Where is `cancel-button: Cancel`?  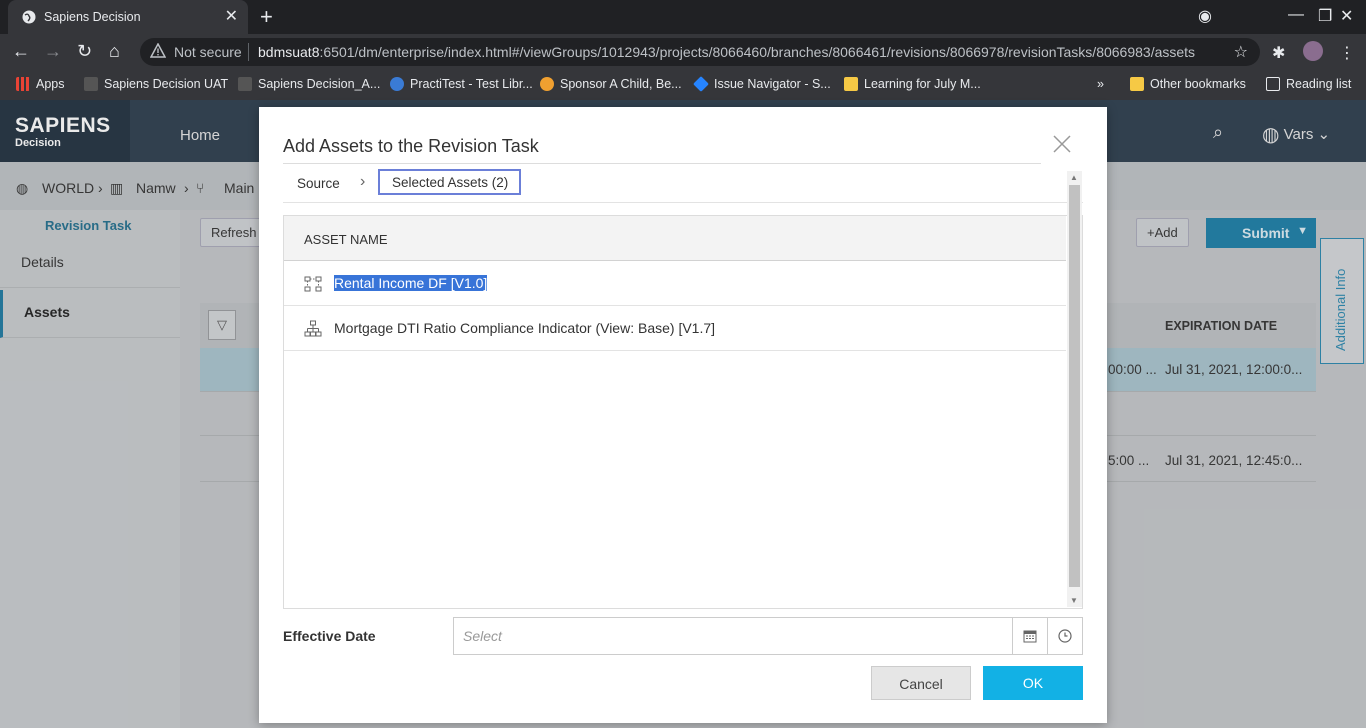 cancel-button: Cancel is located at coordinates (921, 683).